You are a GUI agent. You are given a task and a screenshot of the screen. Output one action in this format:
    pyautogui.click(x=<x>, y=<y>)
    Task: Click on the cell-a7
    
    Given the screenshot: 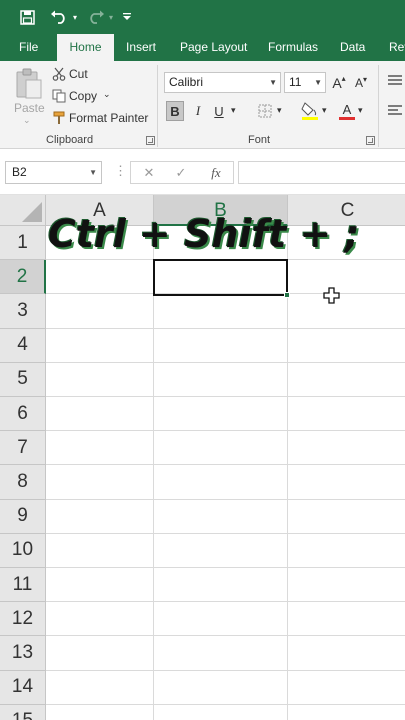 What is the action you would take?
    pyautogui.click(x=100, y=448)
    